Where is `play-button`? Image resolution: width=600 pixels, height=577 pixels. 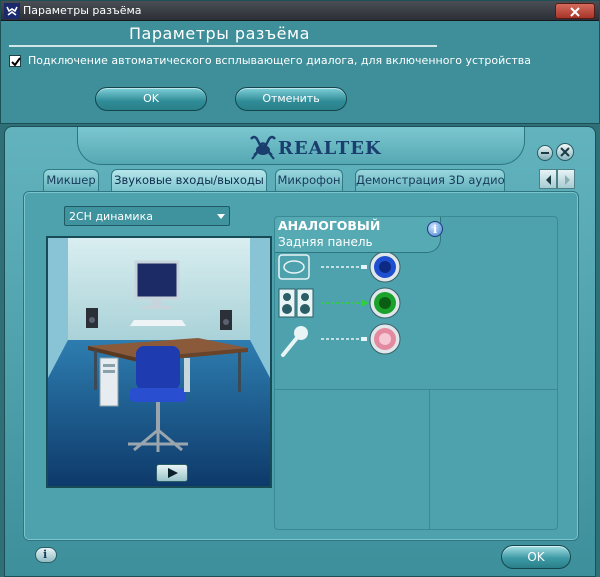 play-button is located at coordinates (172, 473).